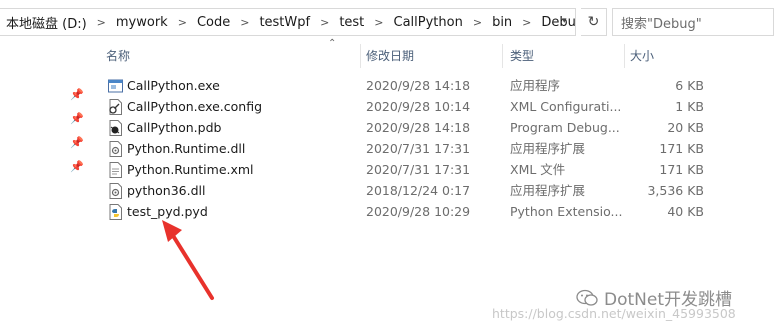 Image resolution: width=774 pixels, height=332 pixels. Describe the element at coordinates (614, 313) in the screenshot. I see `watermark-url: https://blog.csdn.net/weixin_45993508` at that location.